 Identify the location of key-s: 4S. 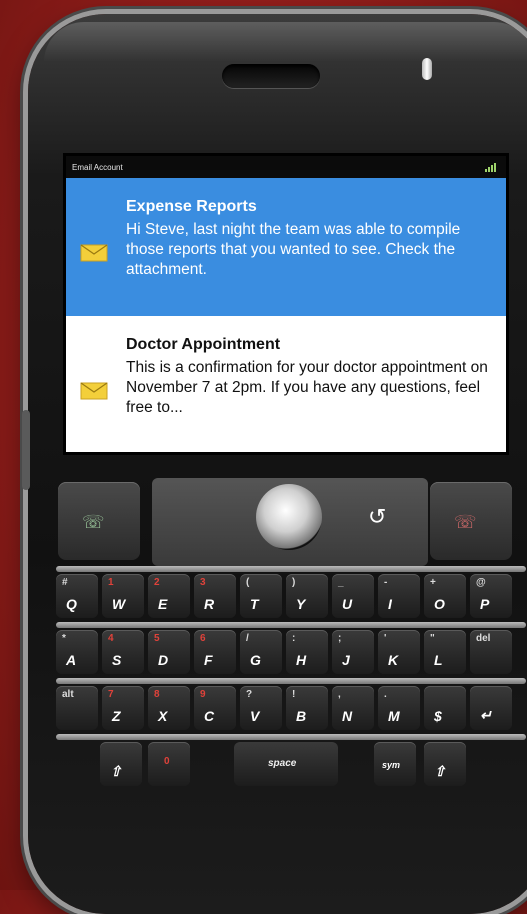
(123, 652).